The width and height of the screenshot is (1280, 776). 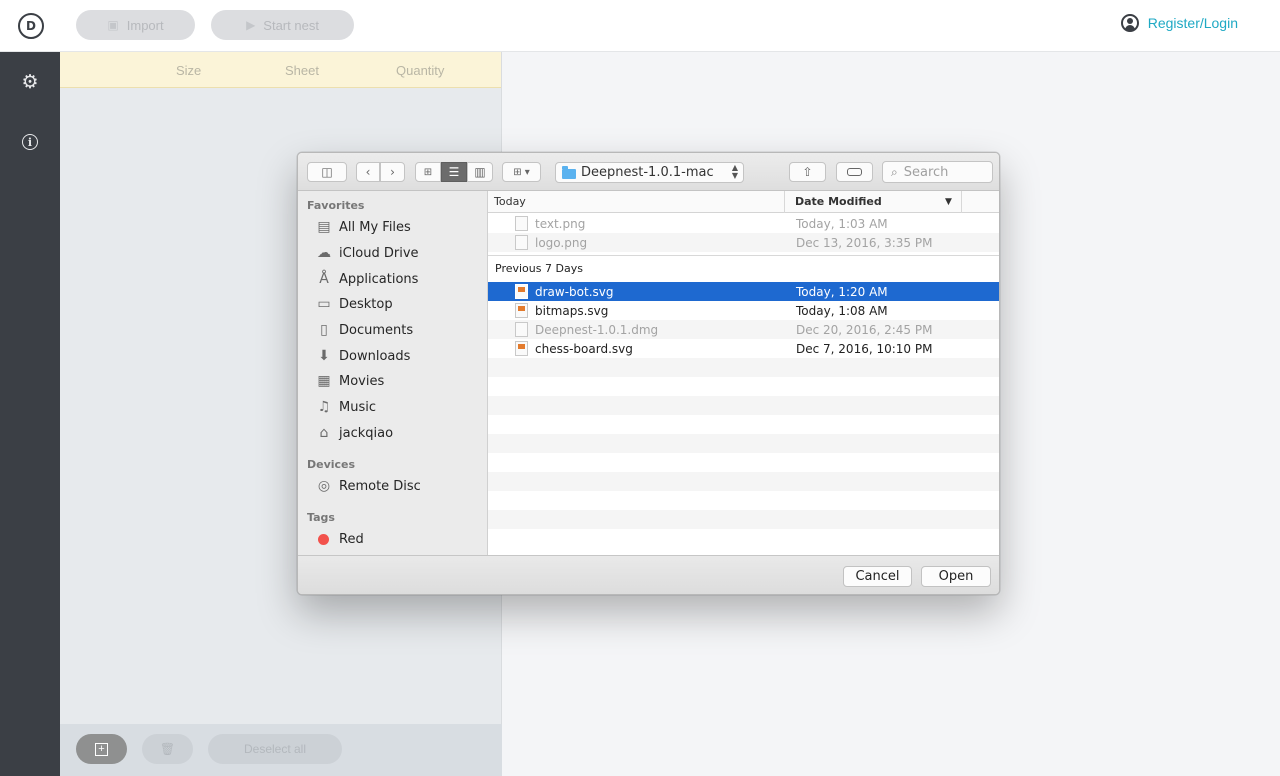 What do you see at coordinates (282, 25) in the screenshot?
I see `start-nest-button: ▶ Start nest` at bounding box center [282, 25].